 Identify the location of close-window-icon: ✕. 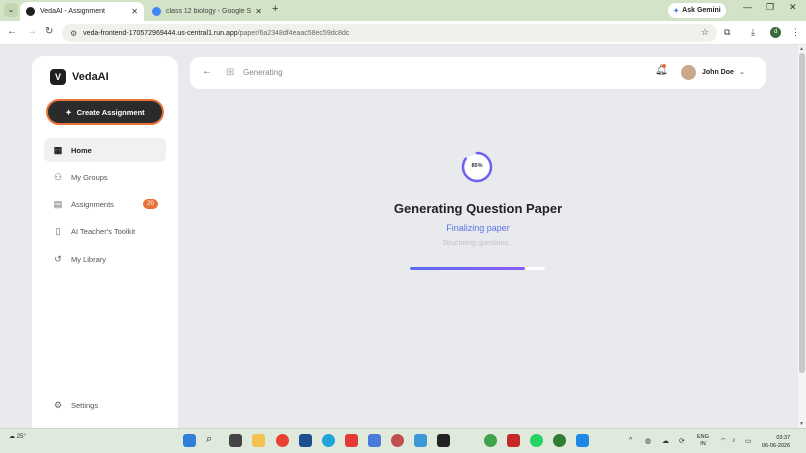
(793, 7).